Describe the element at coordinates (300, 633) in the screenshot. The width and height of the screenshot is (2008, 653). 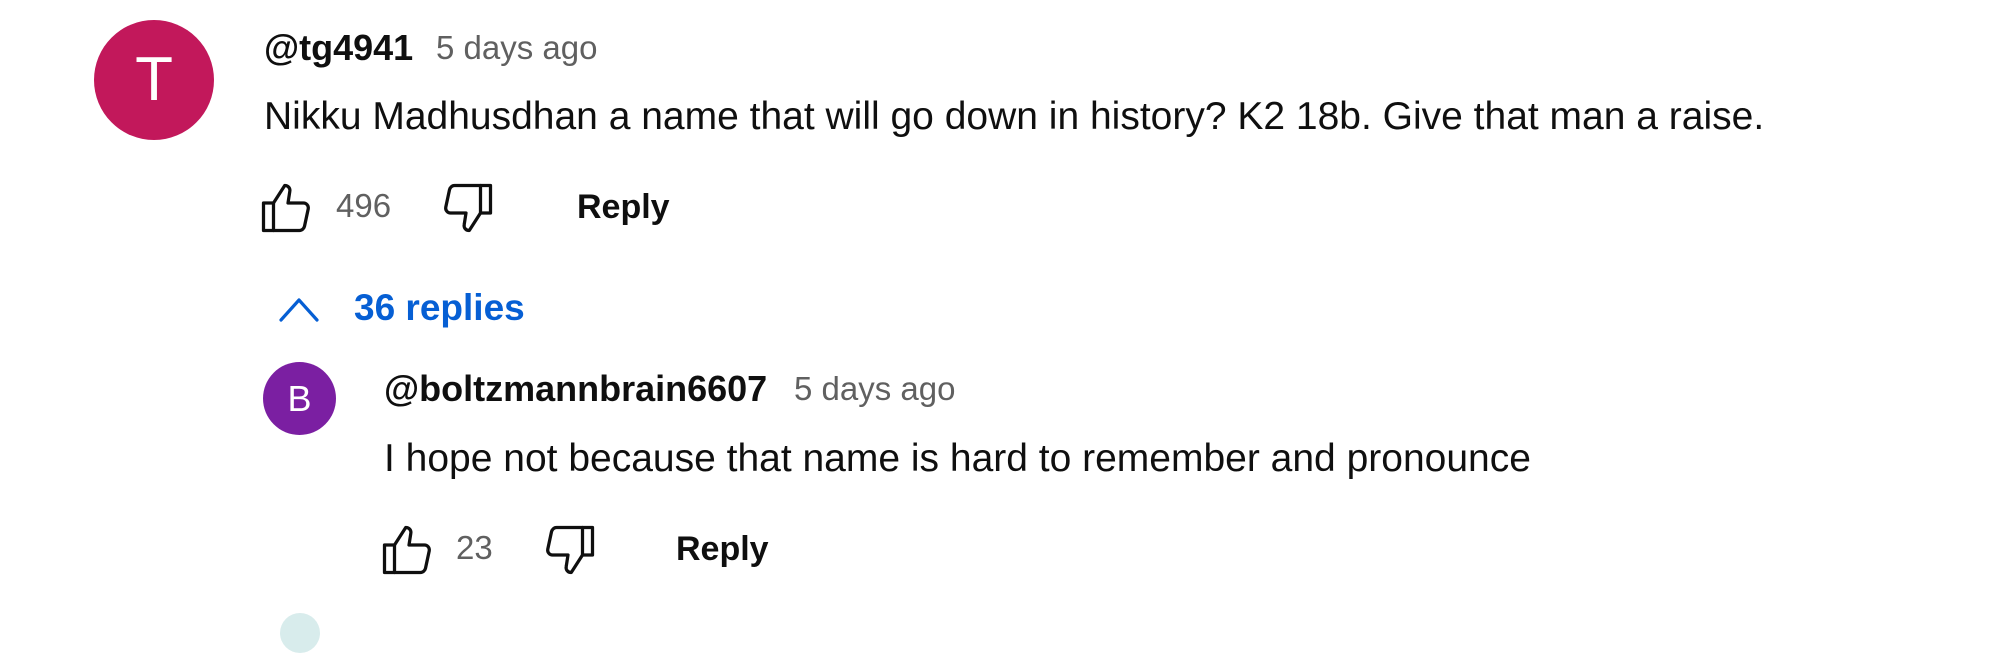
I see `next-reply-avatar` at that location.